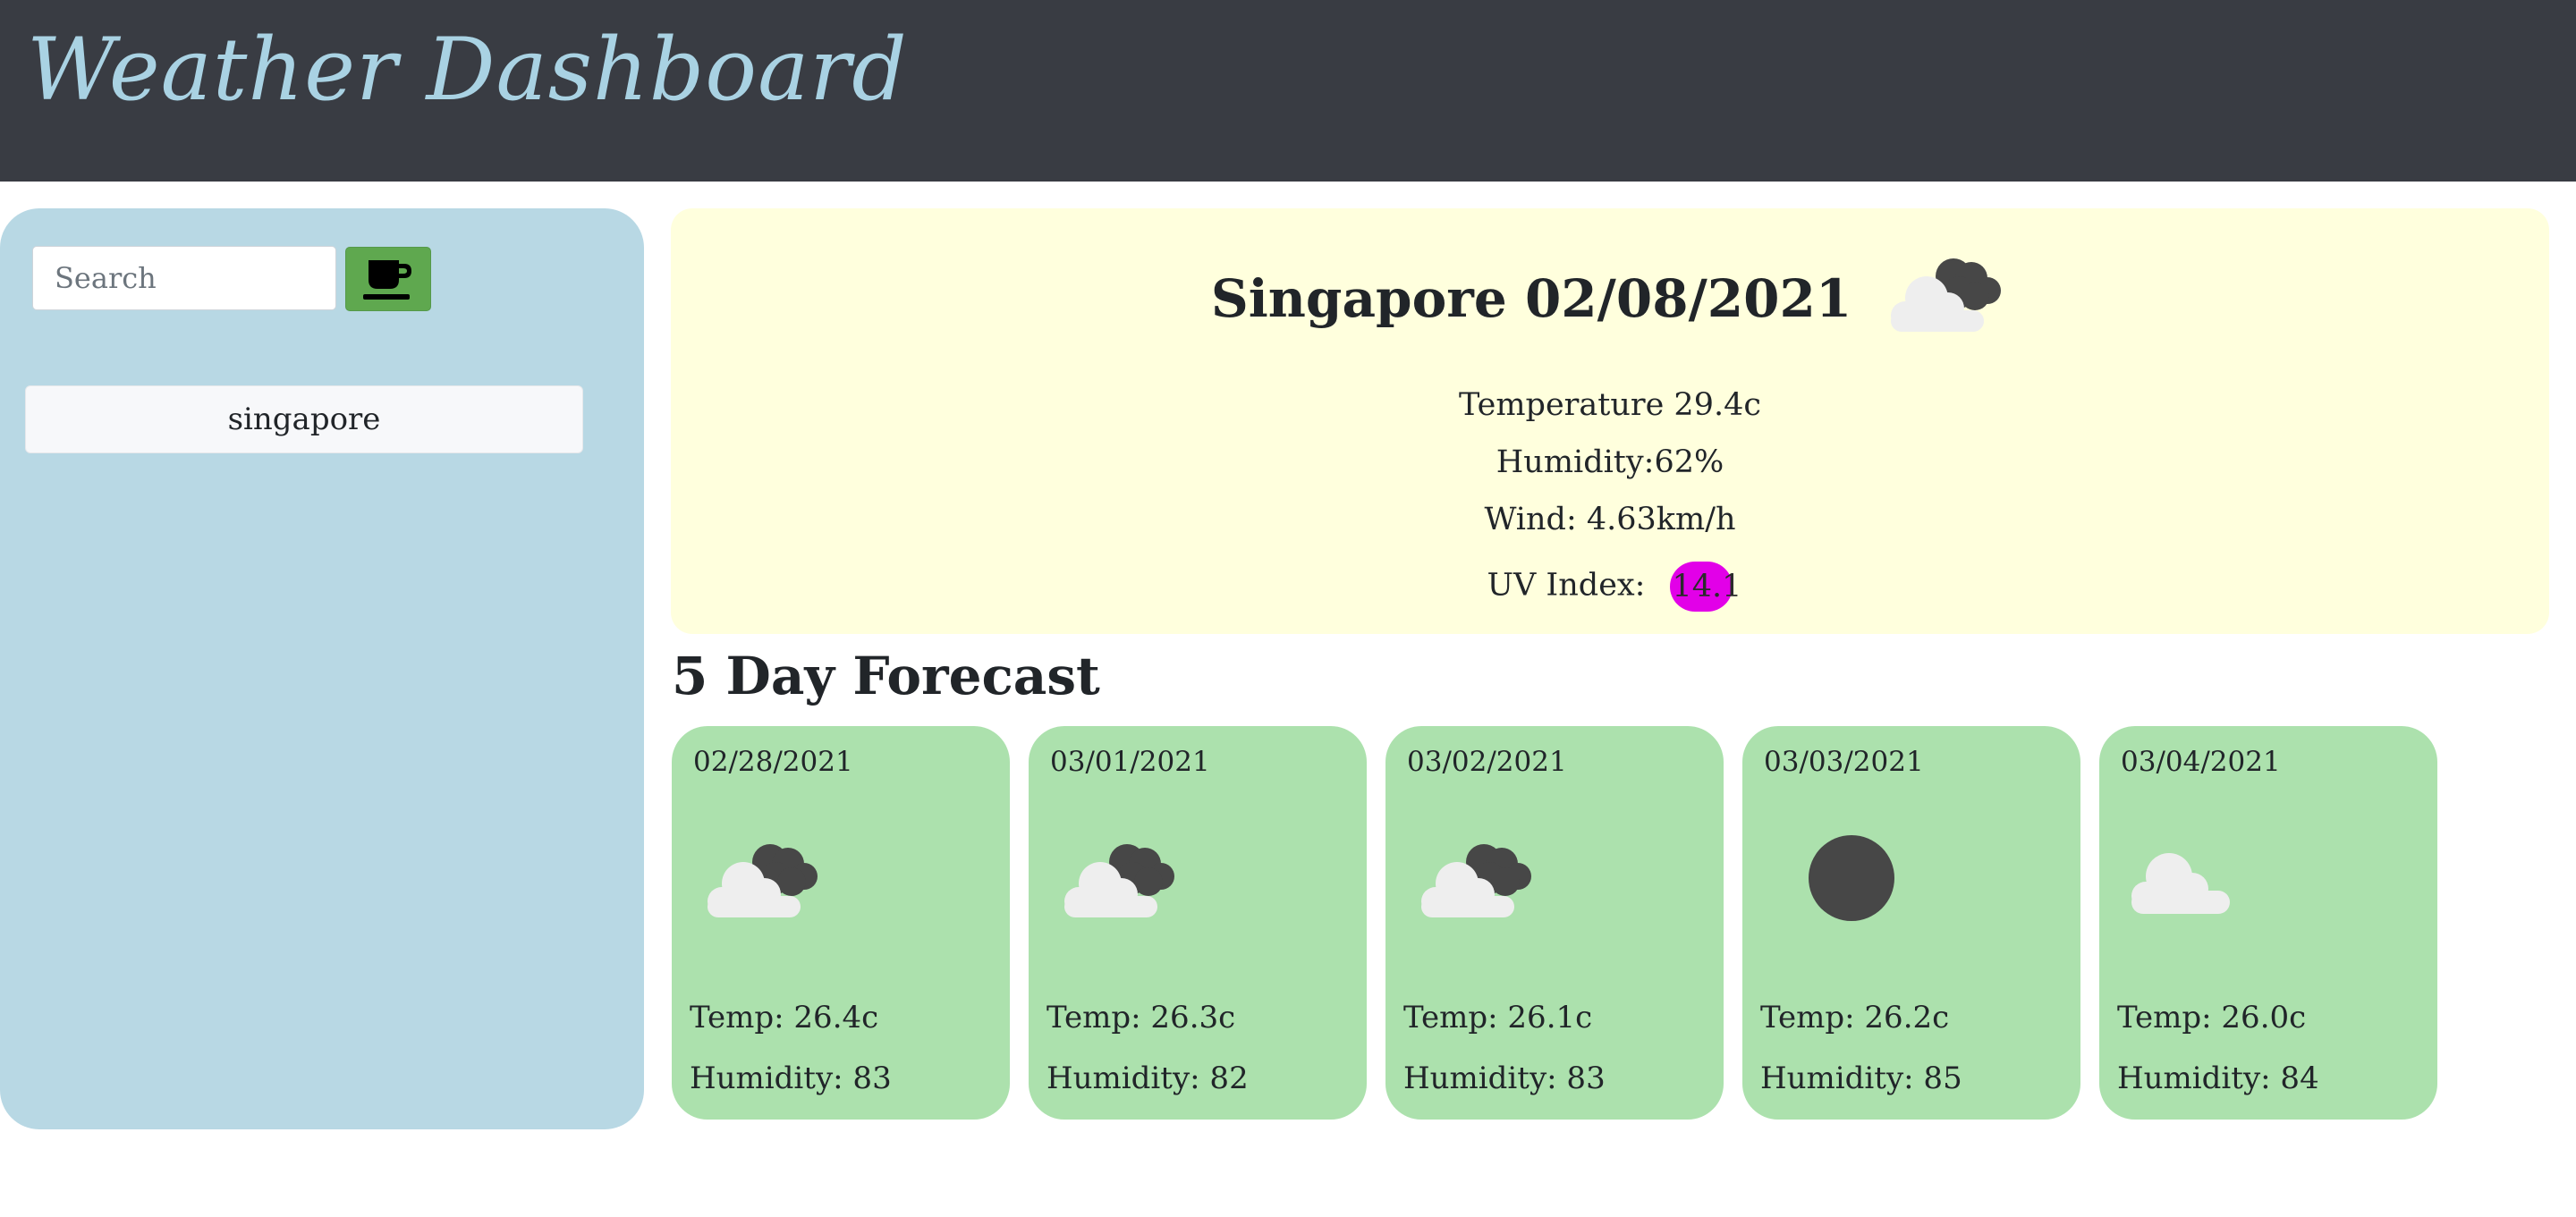  I want to click on forecast-card: 03/04/2021 Temp: 26.0c Humidity: 84, so click(2268, 923).